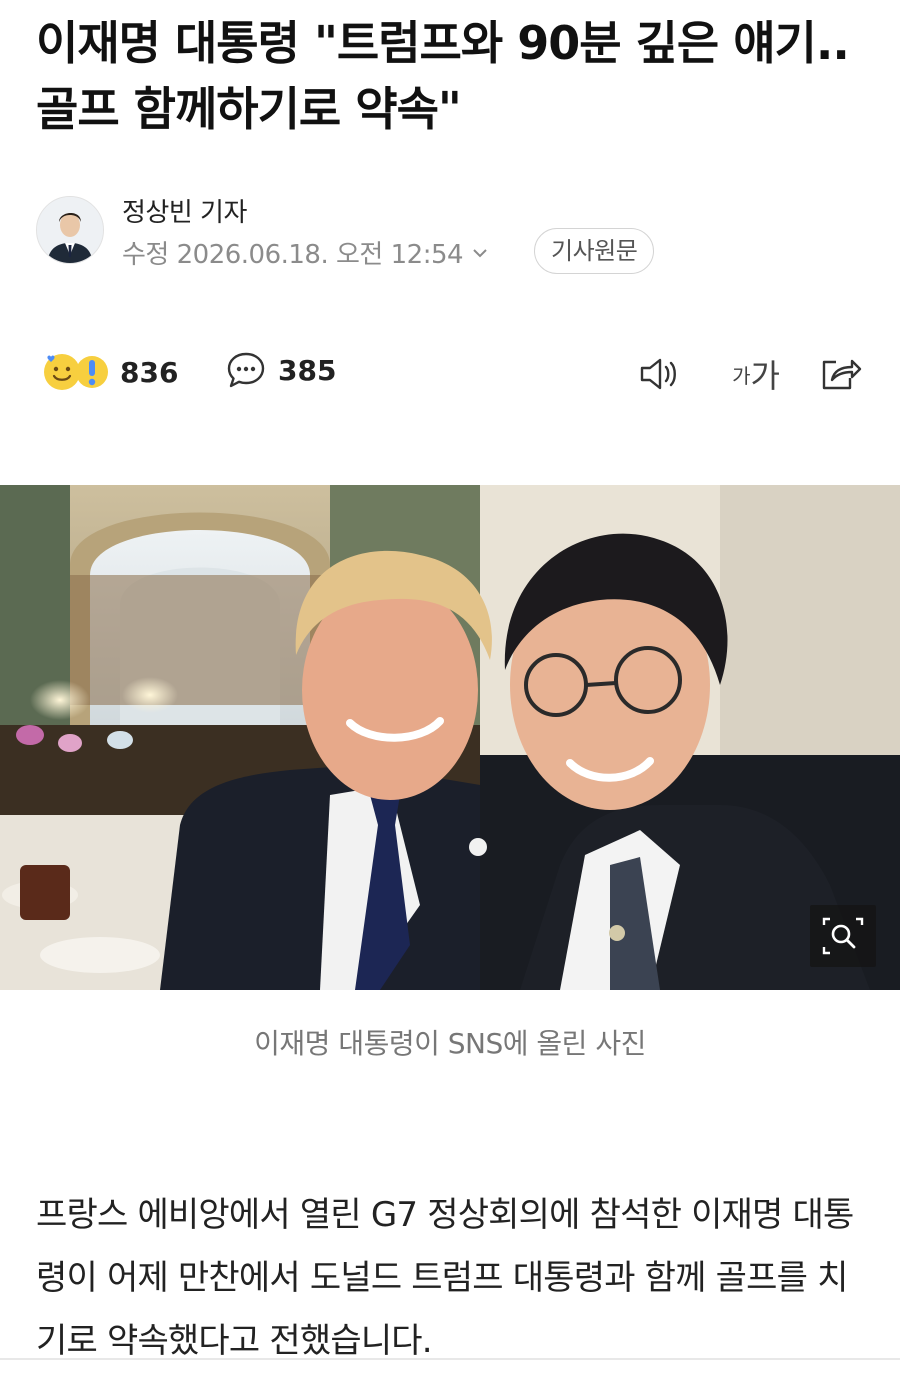  What do you see at coordinates (450, 1359) in the screenshot?
I see `divider` at bounding box center [450, 1359].